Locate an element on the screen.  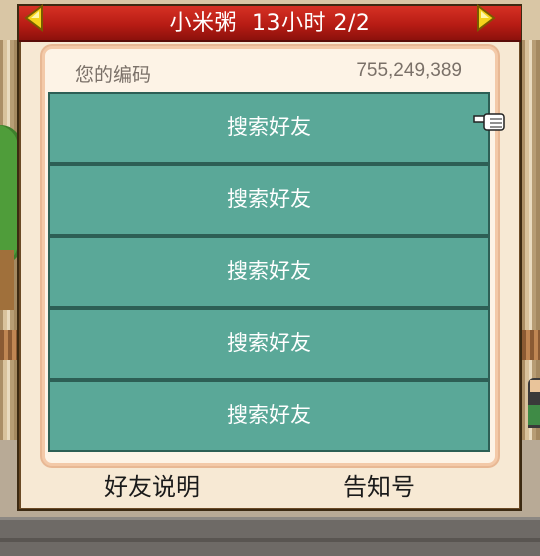
villager-face is located at coordinates (535, 386).